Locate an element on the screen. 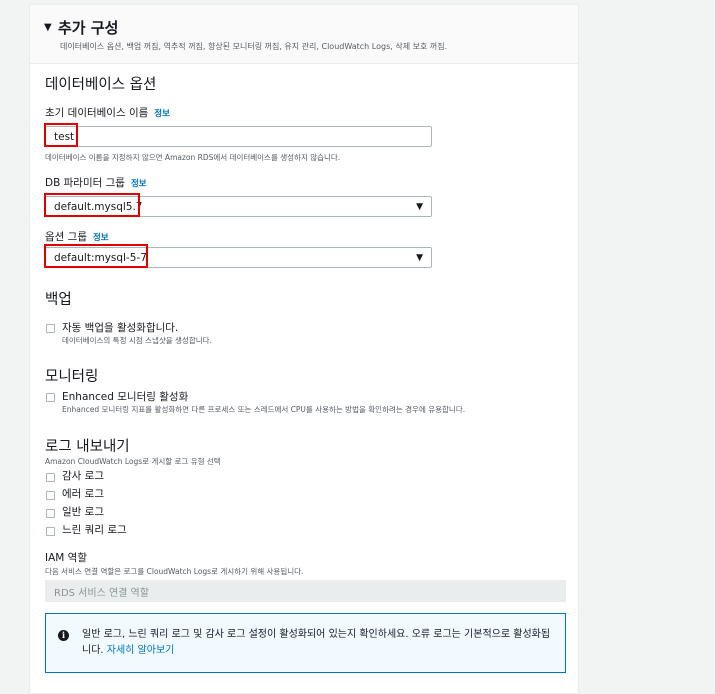 The height and width of the screenshot is (694, 715). db-options-heading: 데이터베이스 옵션 is located at coordinates (101, 85).